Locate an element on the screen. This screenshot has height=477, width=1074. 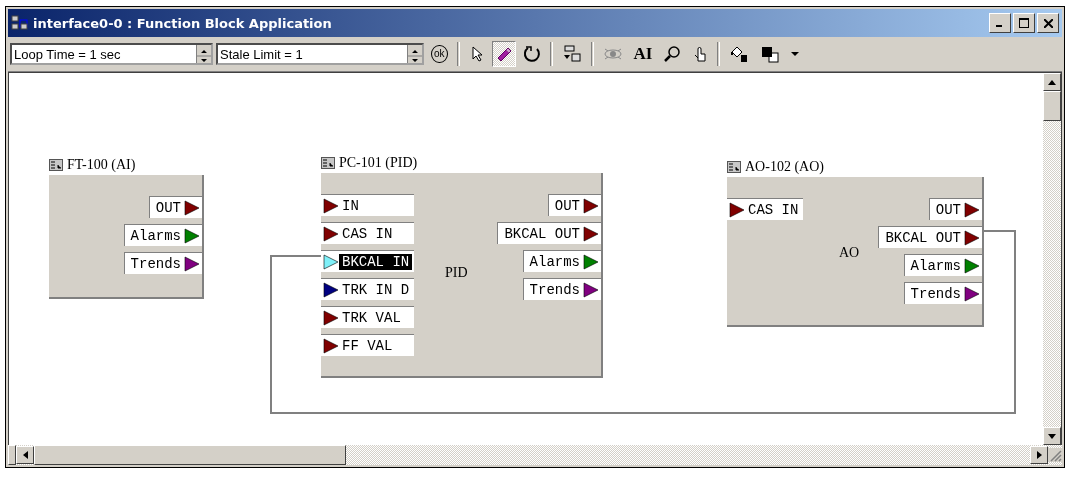
pencil-icon is located at coordinates (503, 54).